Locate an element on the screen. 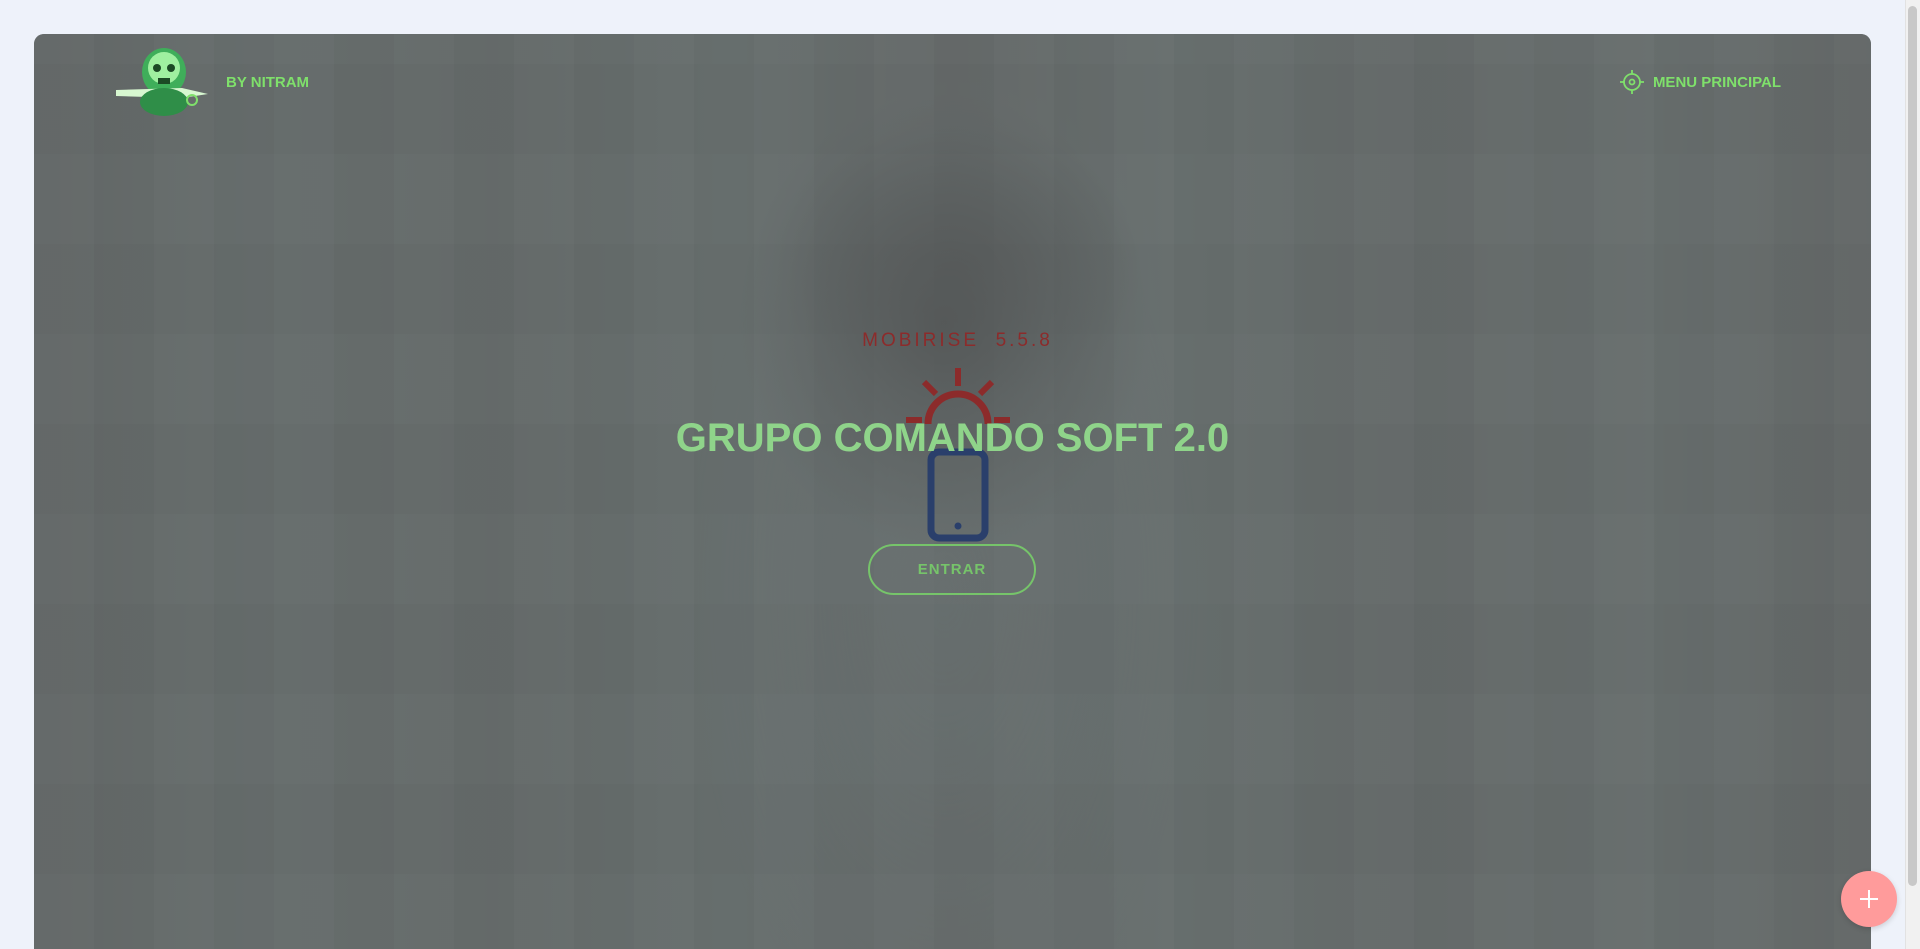 Image resolution: width=1920 pixels, height=949 pixels. phone-icon is located at coordinates (958, 495).